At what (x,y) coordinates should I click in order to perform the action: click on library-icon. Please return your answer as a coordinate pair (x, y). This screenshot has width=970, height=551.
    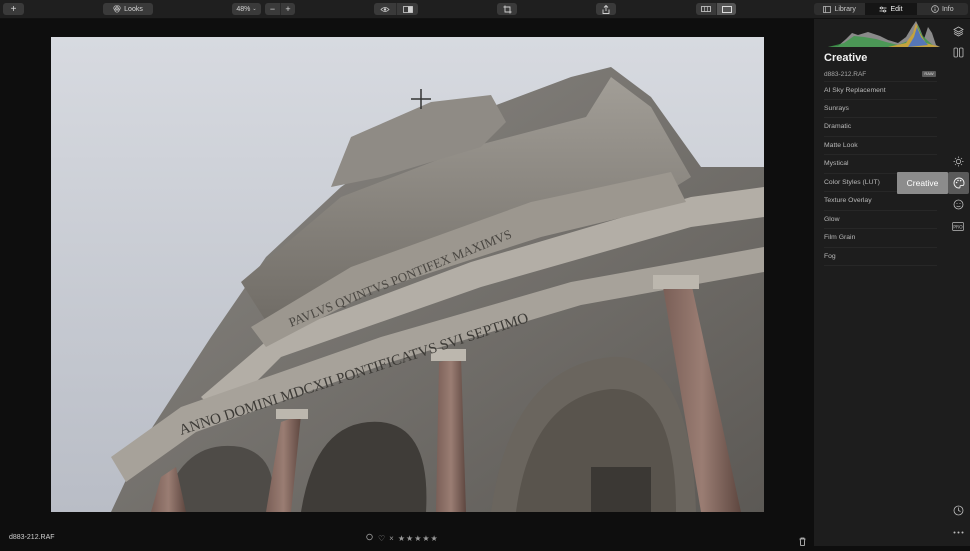
    Looking at the image, I should click on (827, 9).